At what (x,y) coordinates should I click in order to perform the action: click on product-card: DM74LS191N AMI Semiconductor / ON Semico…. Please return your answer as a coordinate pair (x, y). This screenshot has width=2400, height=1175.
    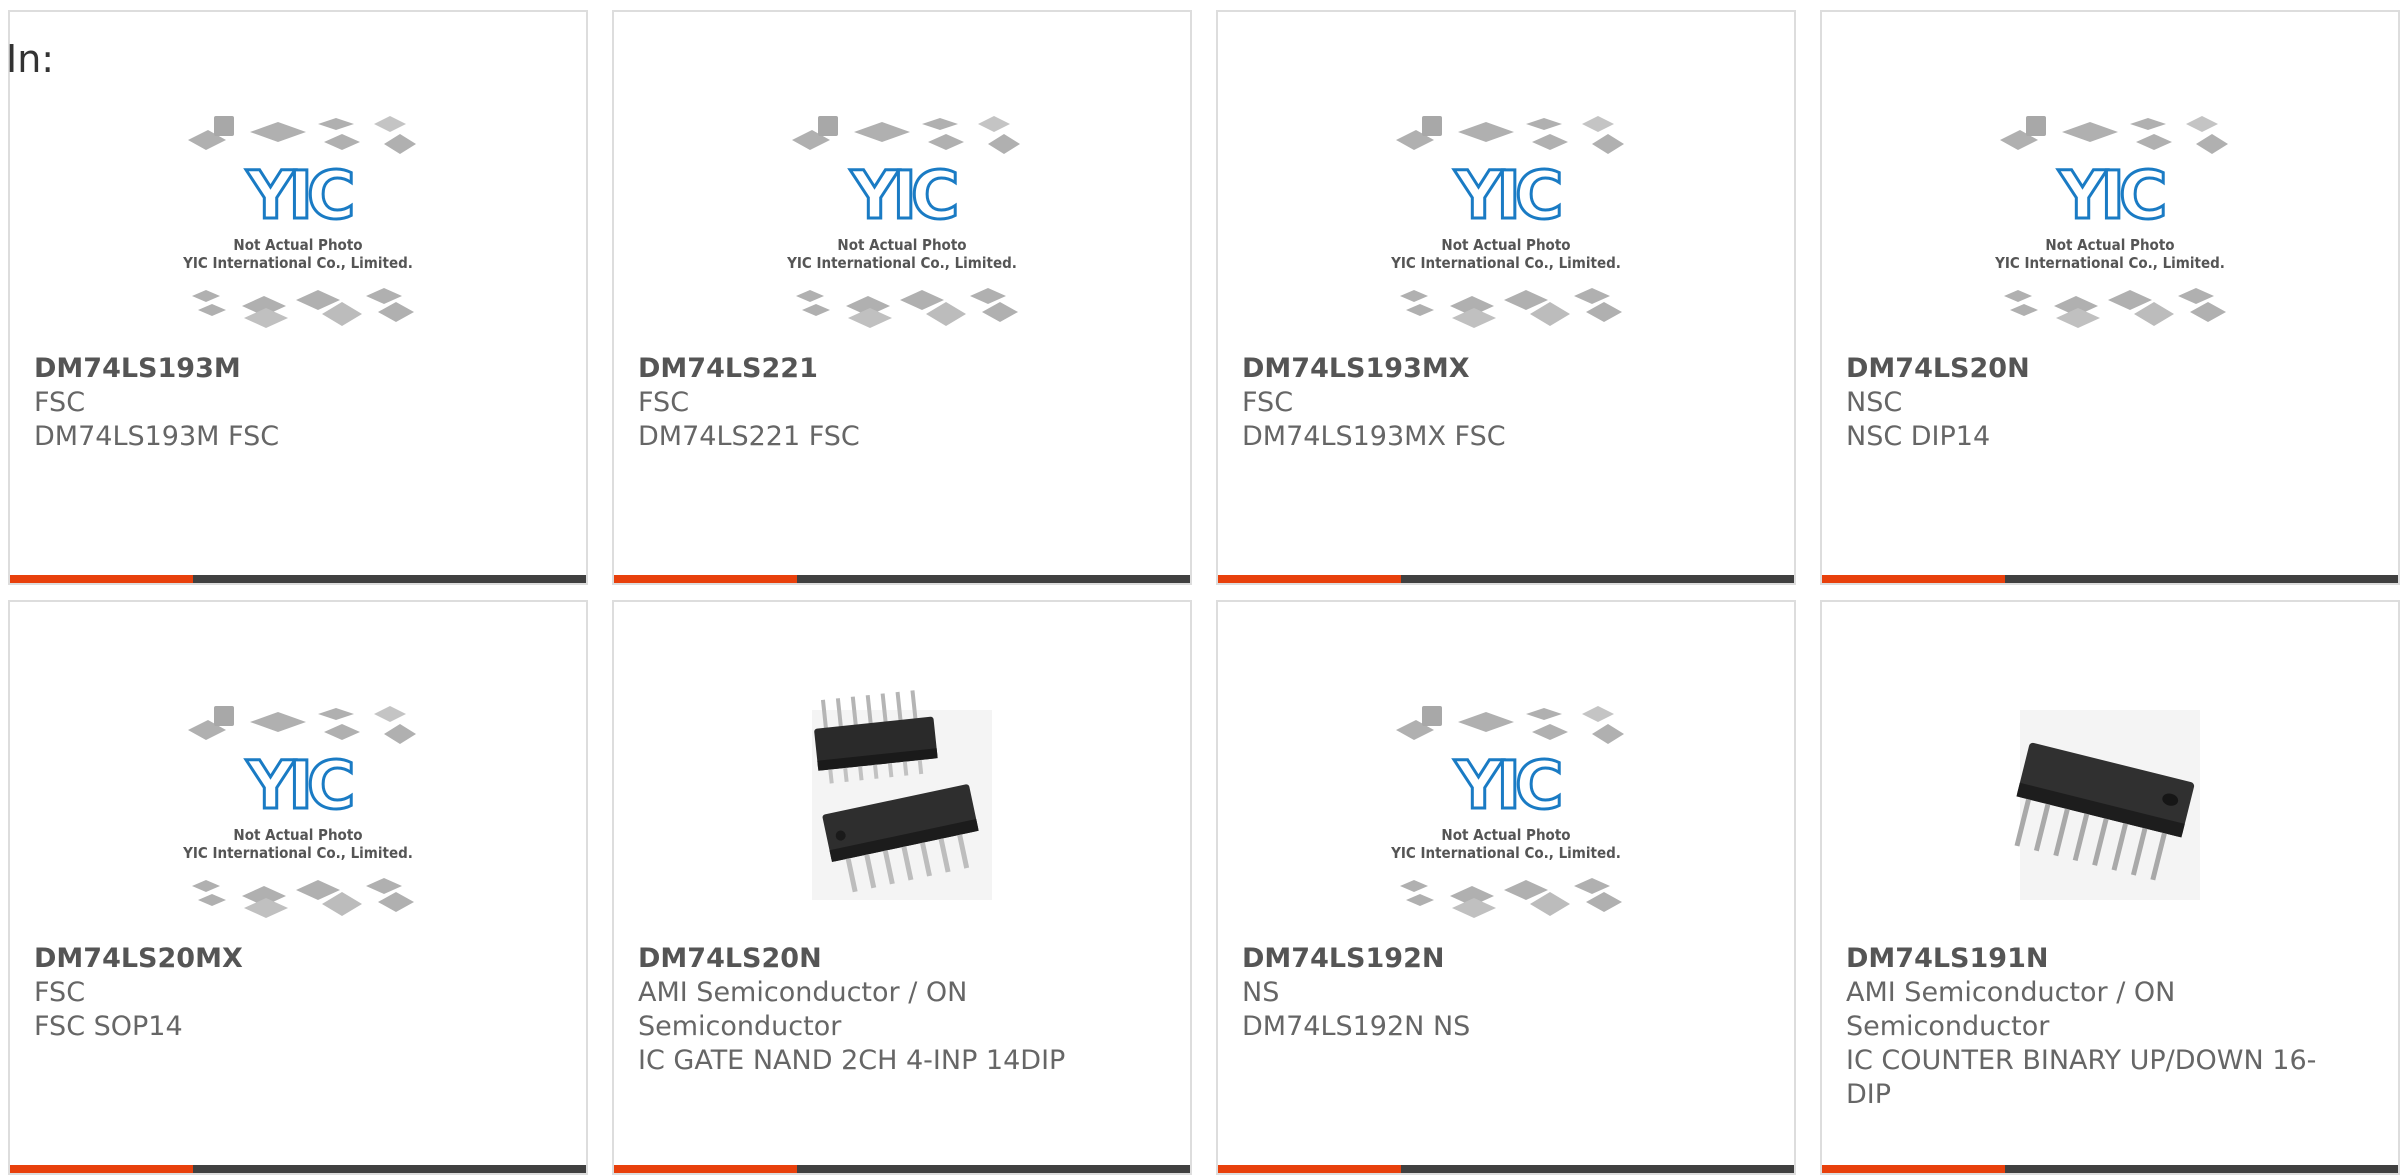
    Looking at the image, I should click on (2110, 887).